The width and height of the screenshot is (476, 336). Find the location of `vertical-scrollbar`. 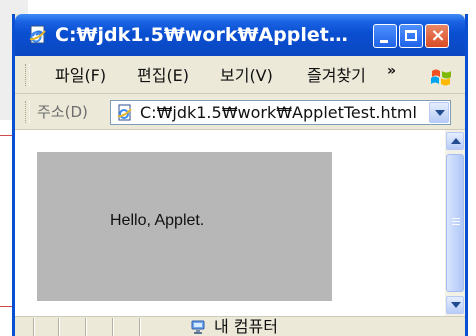

vertical-scrollbar is located at coordinates (455, 223).